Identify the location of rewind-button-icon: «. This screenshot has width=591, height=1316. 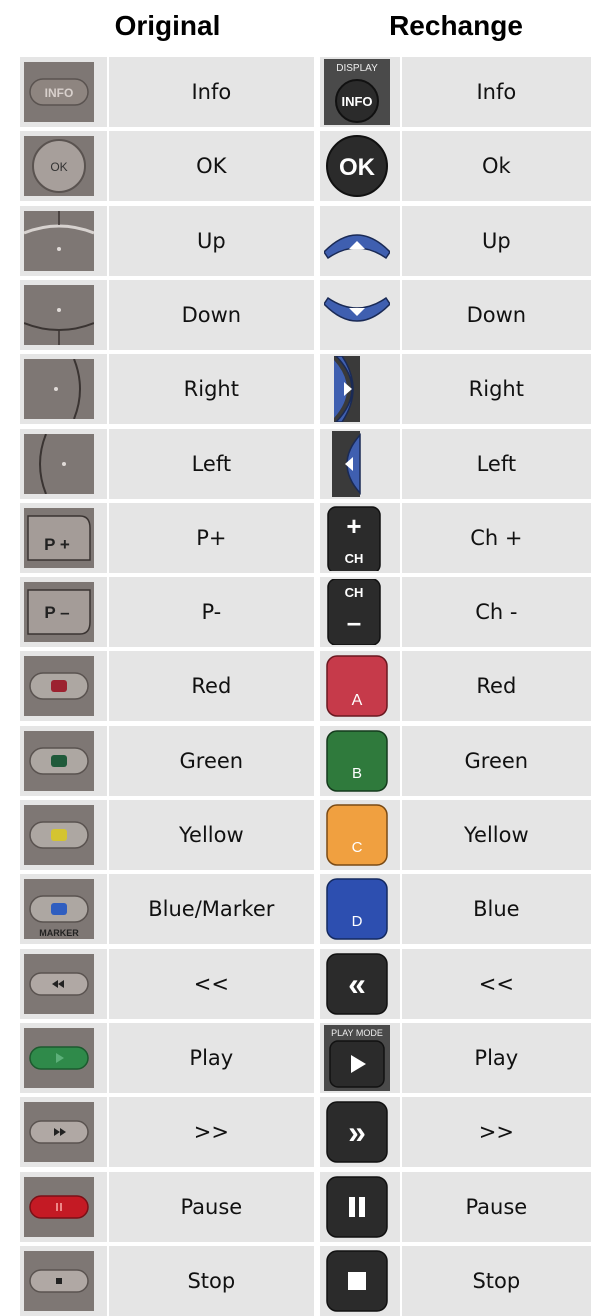
(357, 983).